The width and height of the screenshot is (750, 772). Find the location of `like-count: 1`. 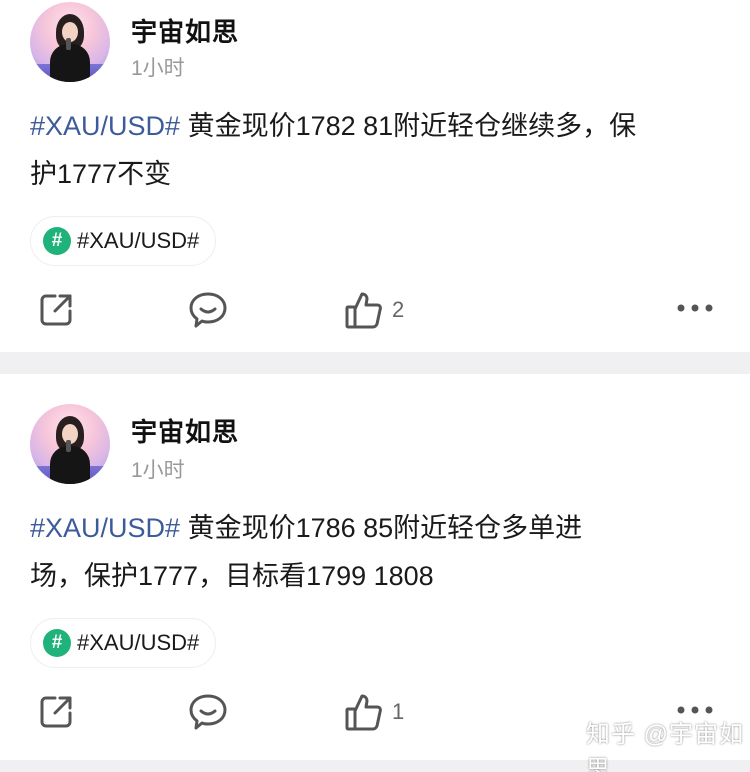

like-count: 1 is located at coordinates (398, 711).